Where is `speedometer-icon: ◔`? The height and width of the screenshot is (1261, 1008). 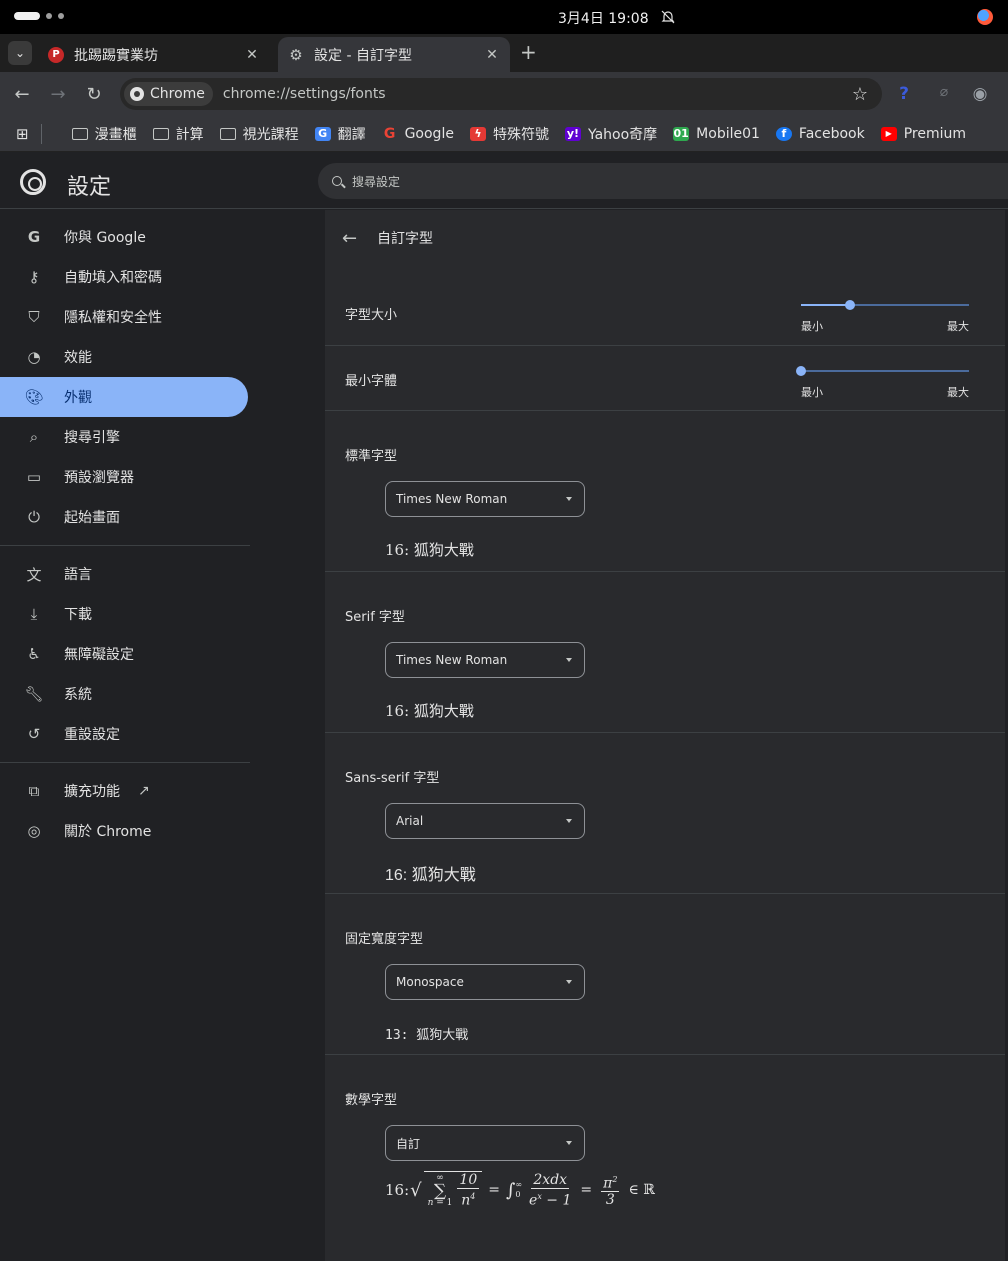 speedometer-icon: ◔ is located at coordinates (34, 357).